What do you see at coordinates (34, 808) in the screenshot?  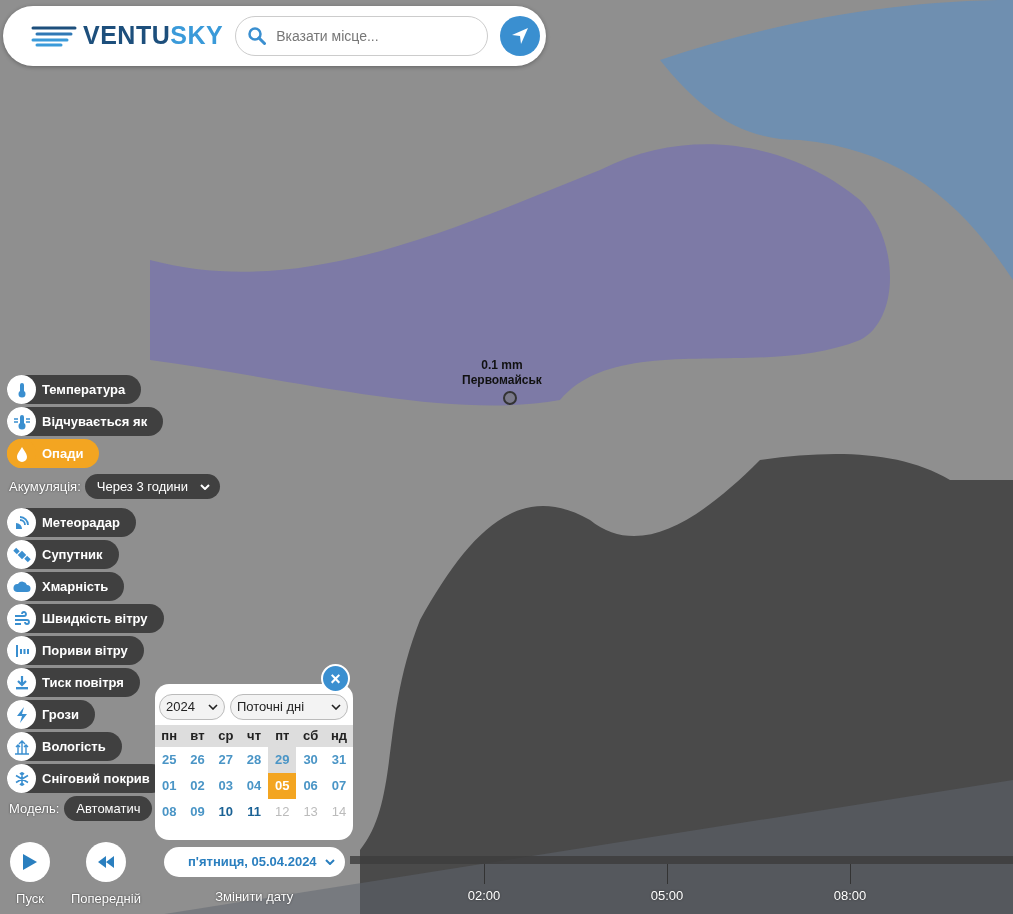 I see `model-label: Модель:` at bounding box center [34, 808].